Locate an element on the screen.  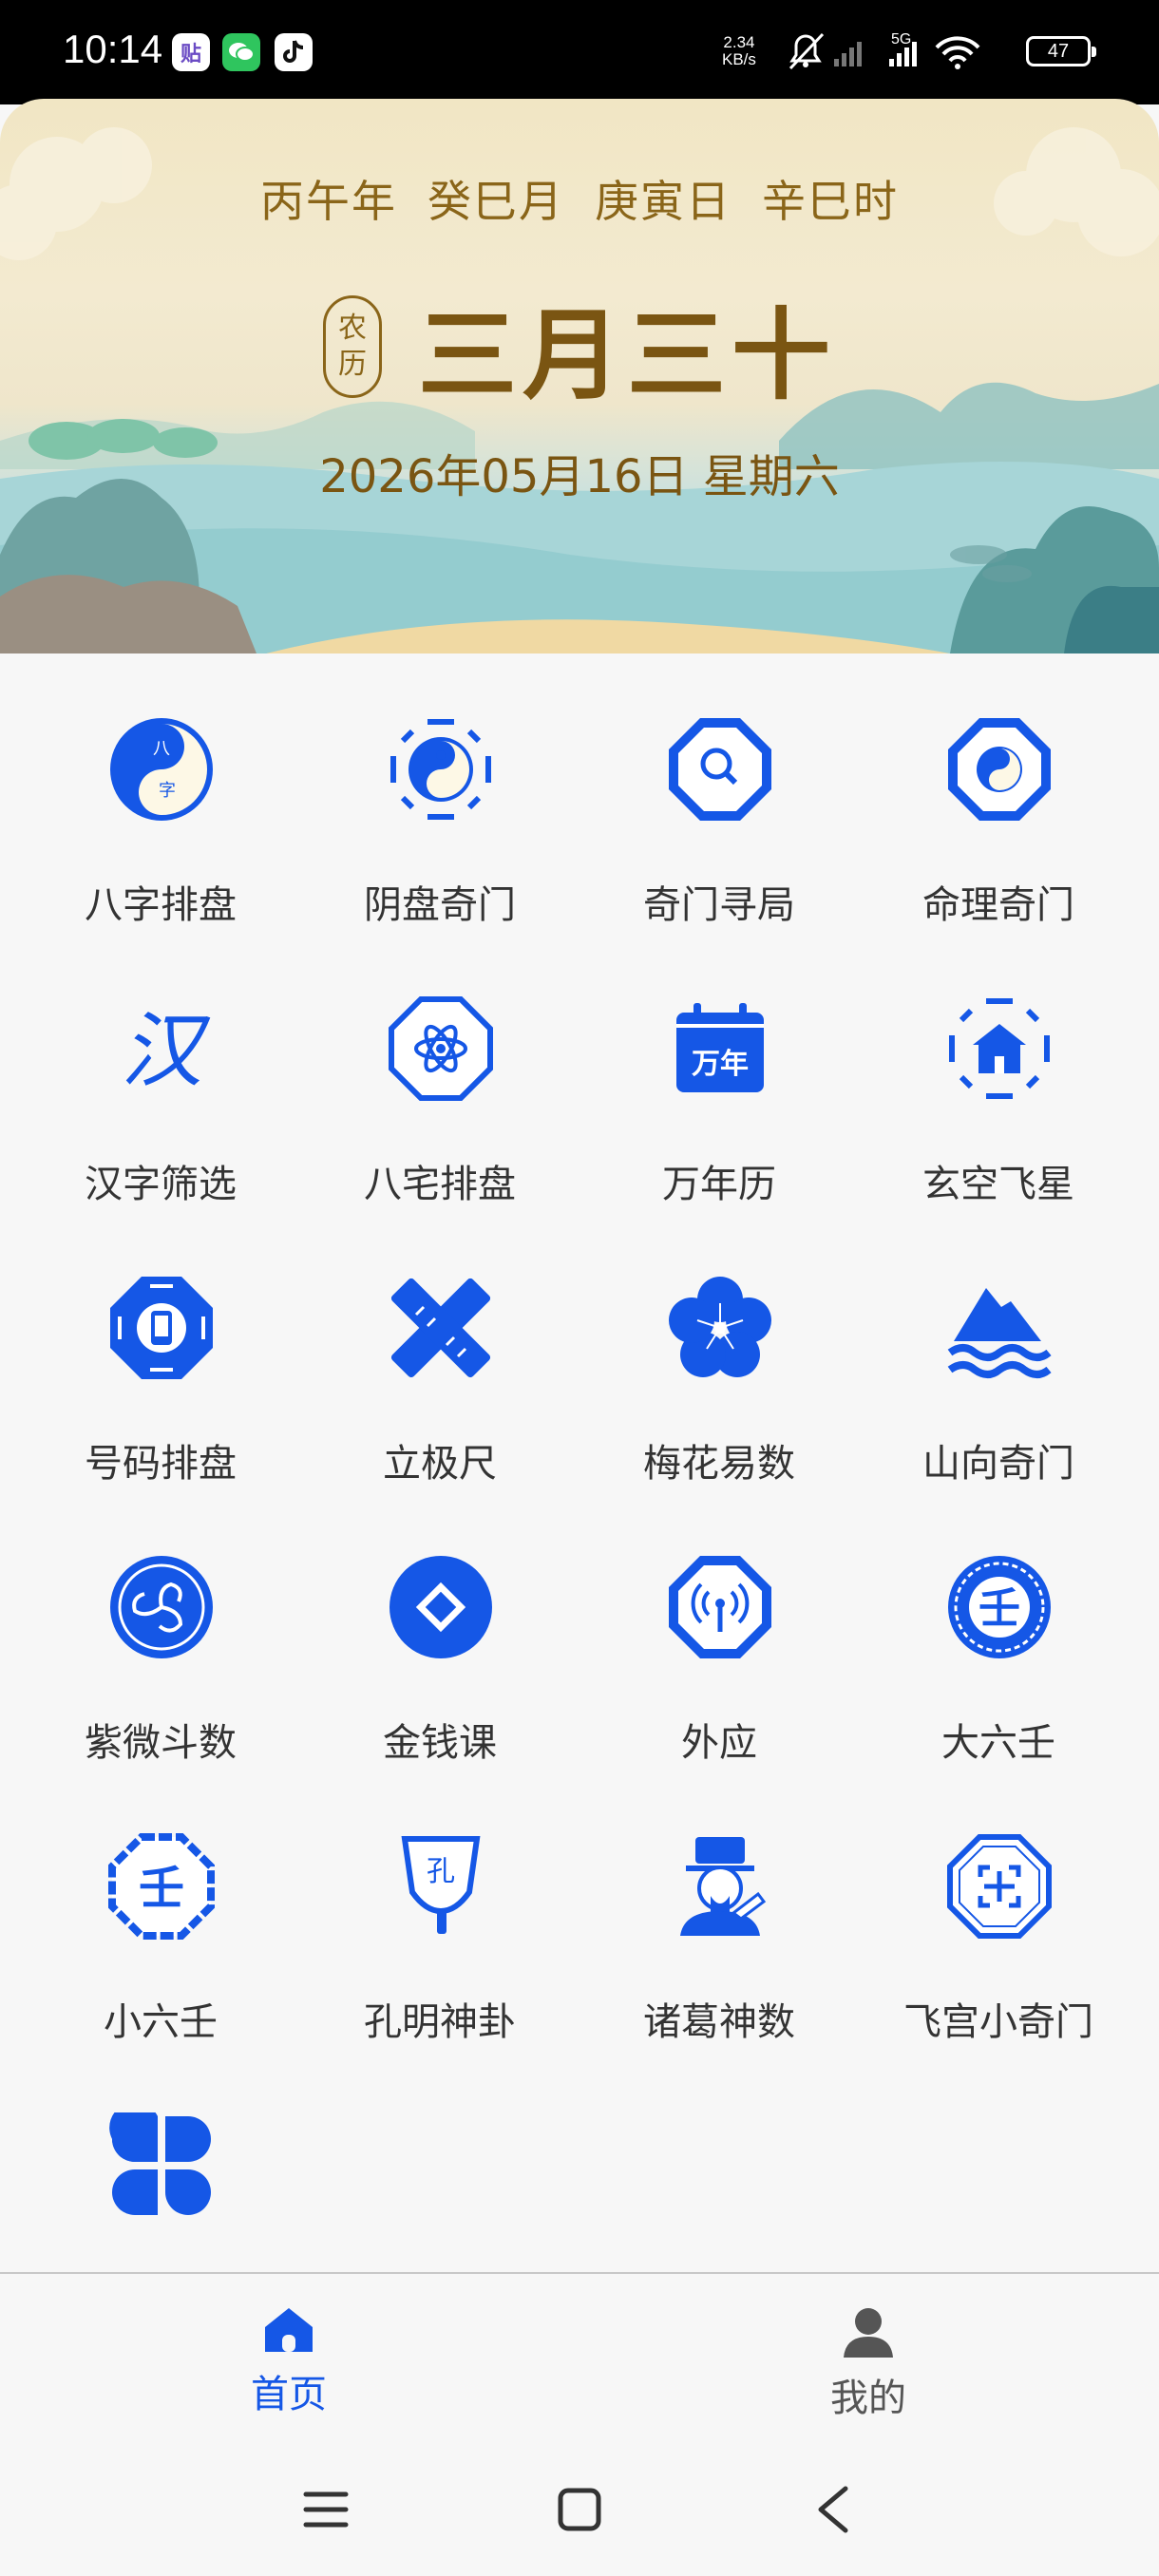
tool-qimen-xunju: 奇门寻局 is located at coordinates (719, 793).